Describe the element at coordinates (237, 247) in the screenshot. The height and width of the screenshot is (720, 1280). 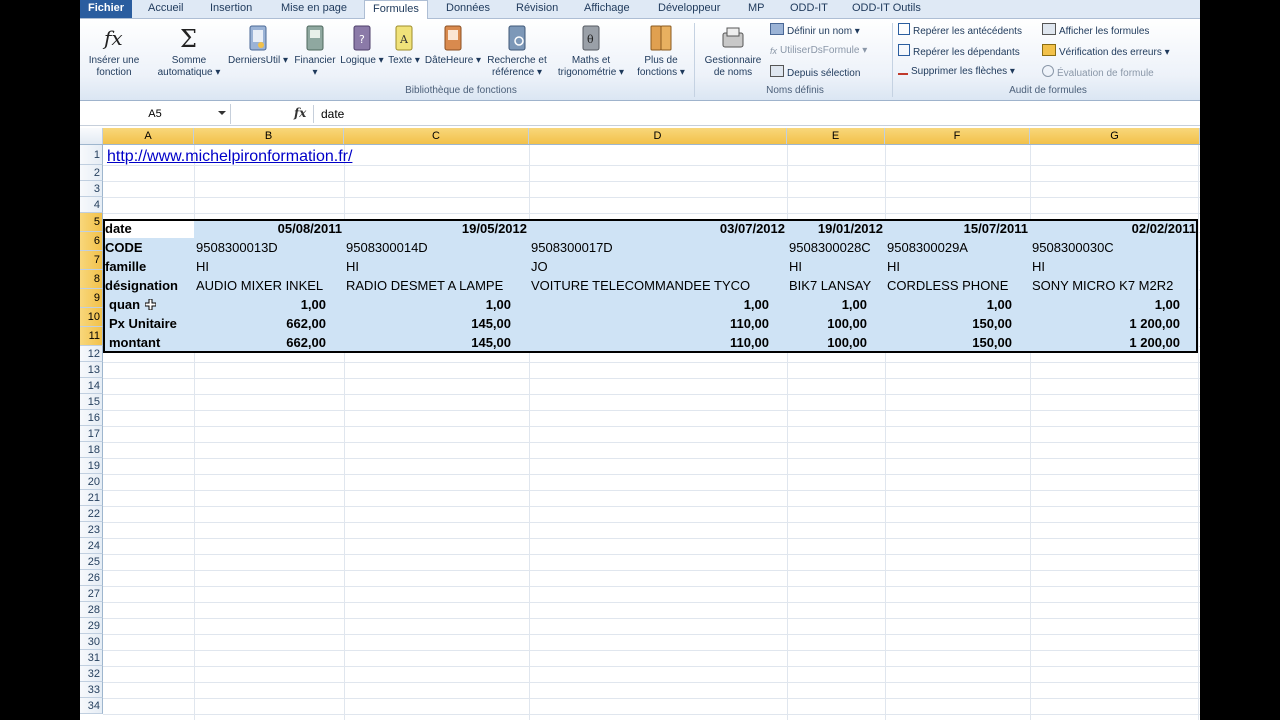
I see `code-cell: 9508300013D` at that location.